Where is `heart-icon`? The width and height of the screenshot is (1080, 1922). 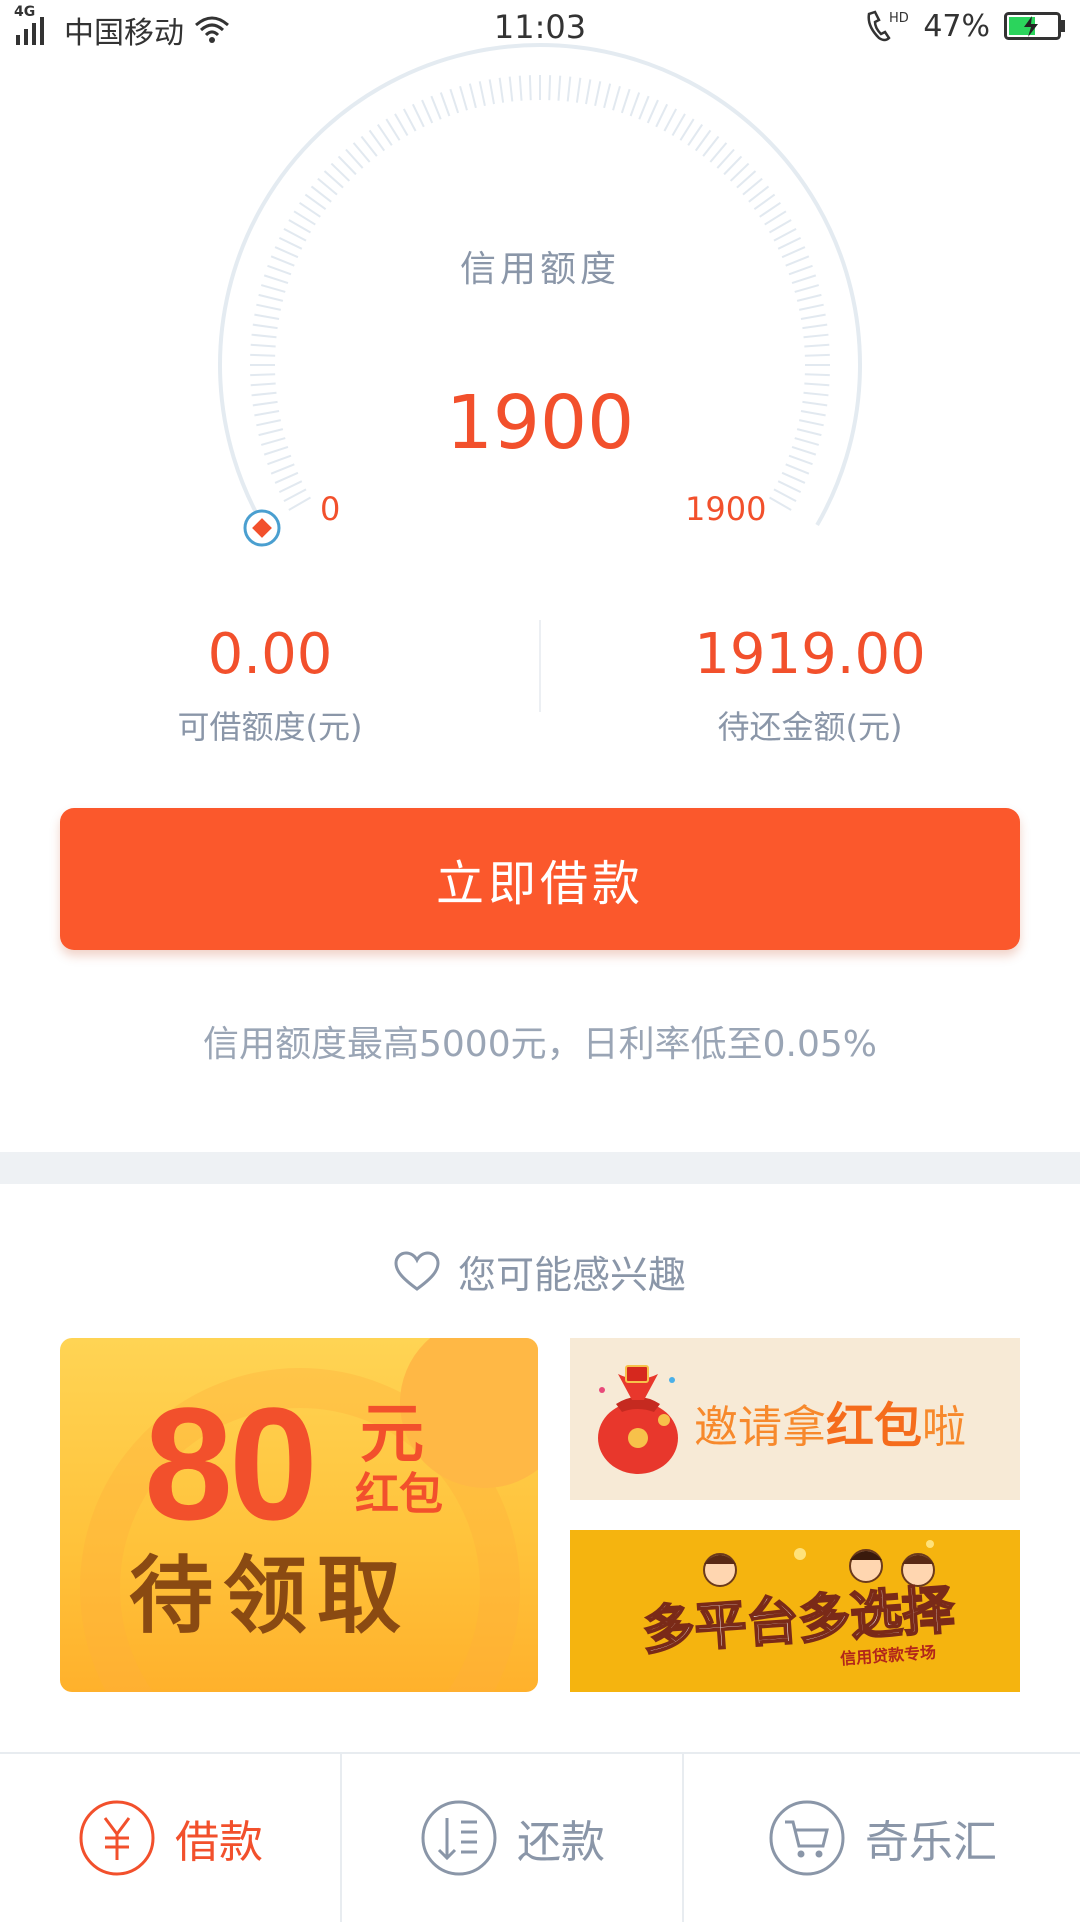 heart-icon is located at coordinates (417, 1270).